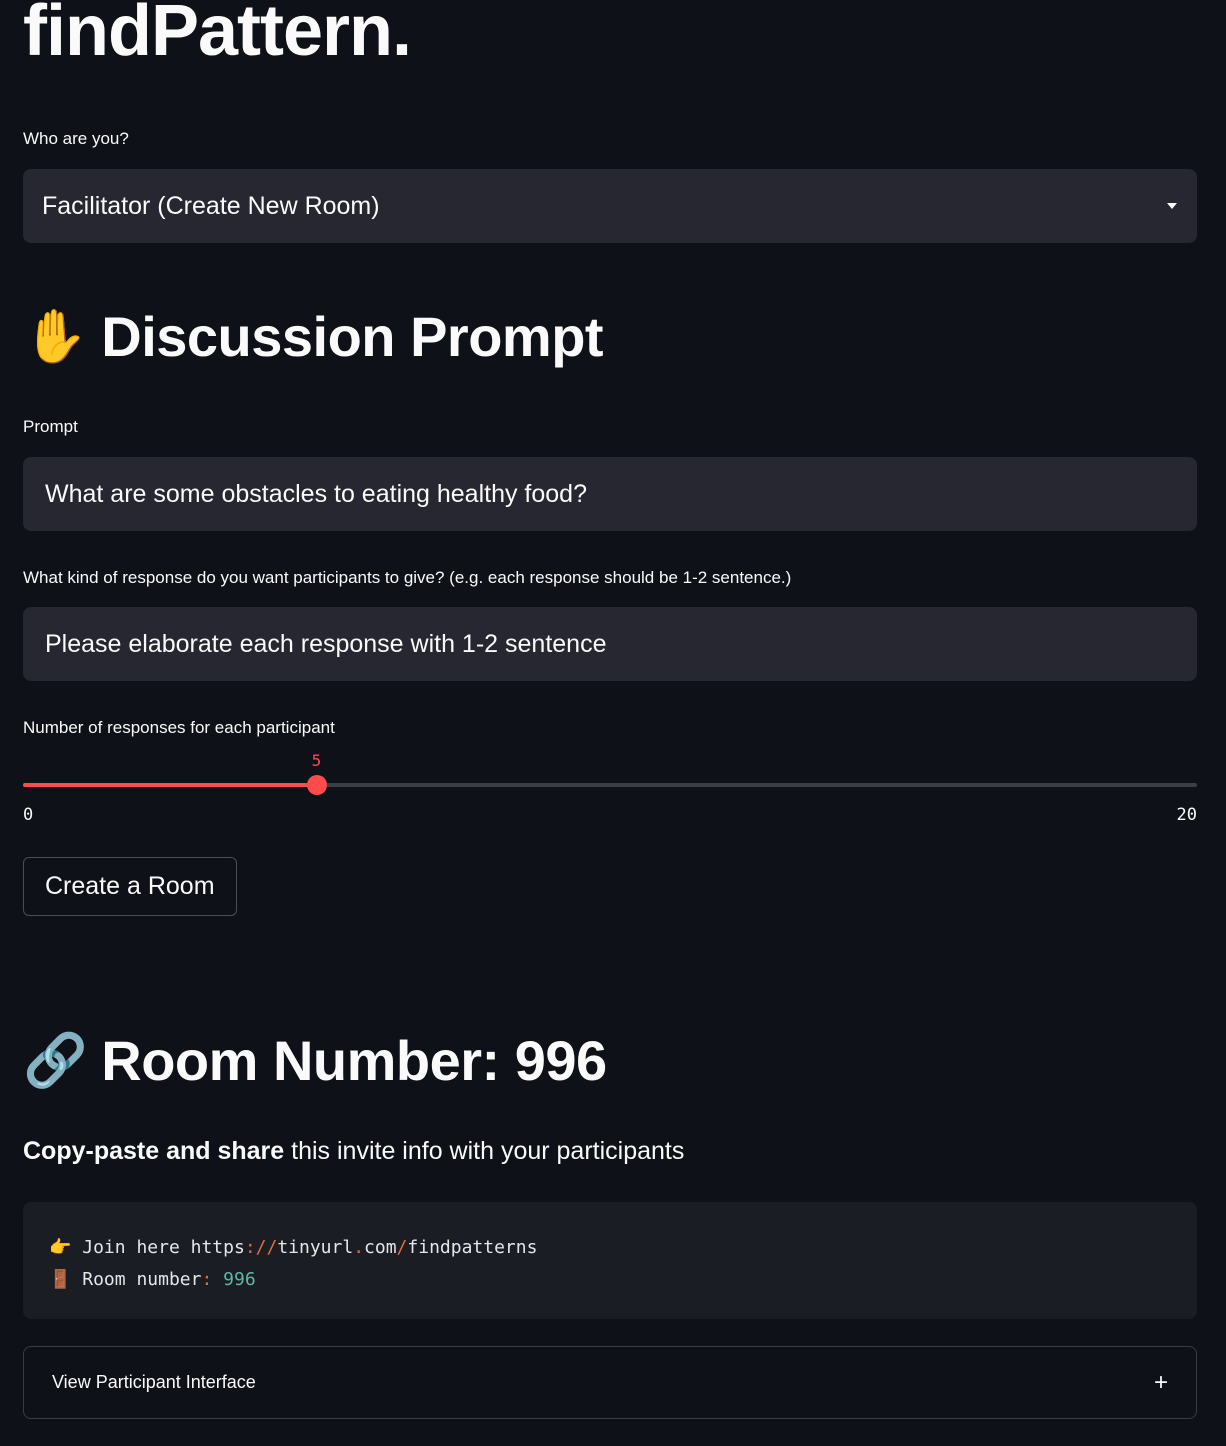 The width and height of the screenshot is (1226, 1446). Describe the element at coordinates (484, 1151) in the screenshot. I see `invite-rest-text: this invite info with your participants` at that location.